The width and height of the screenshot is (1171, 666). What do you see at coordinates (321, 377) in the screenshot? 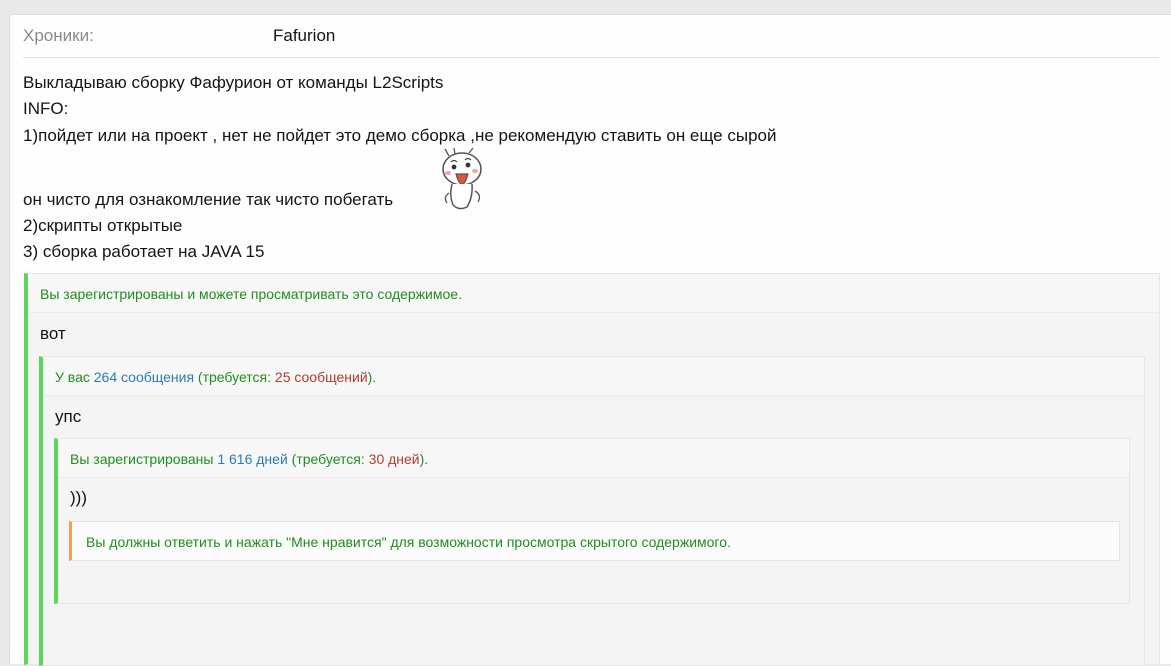
I see `messages-required-count: 25 сообщений` at bounding box center [321, 377].